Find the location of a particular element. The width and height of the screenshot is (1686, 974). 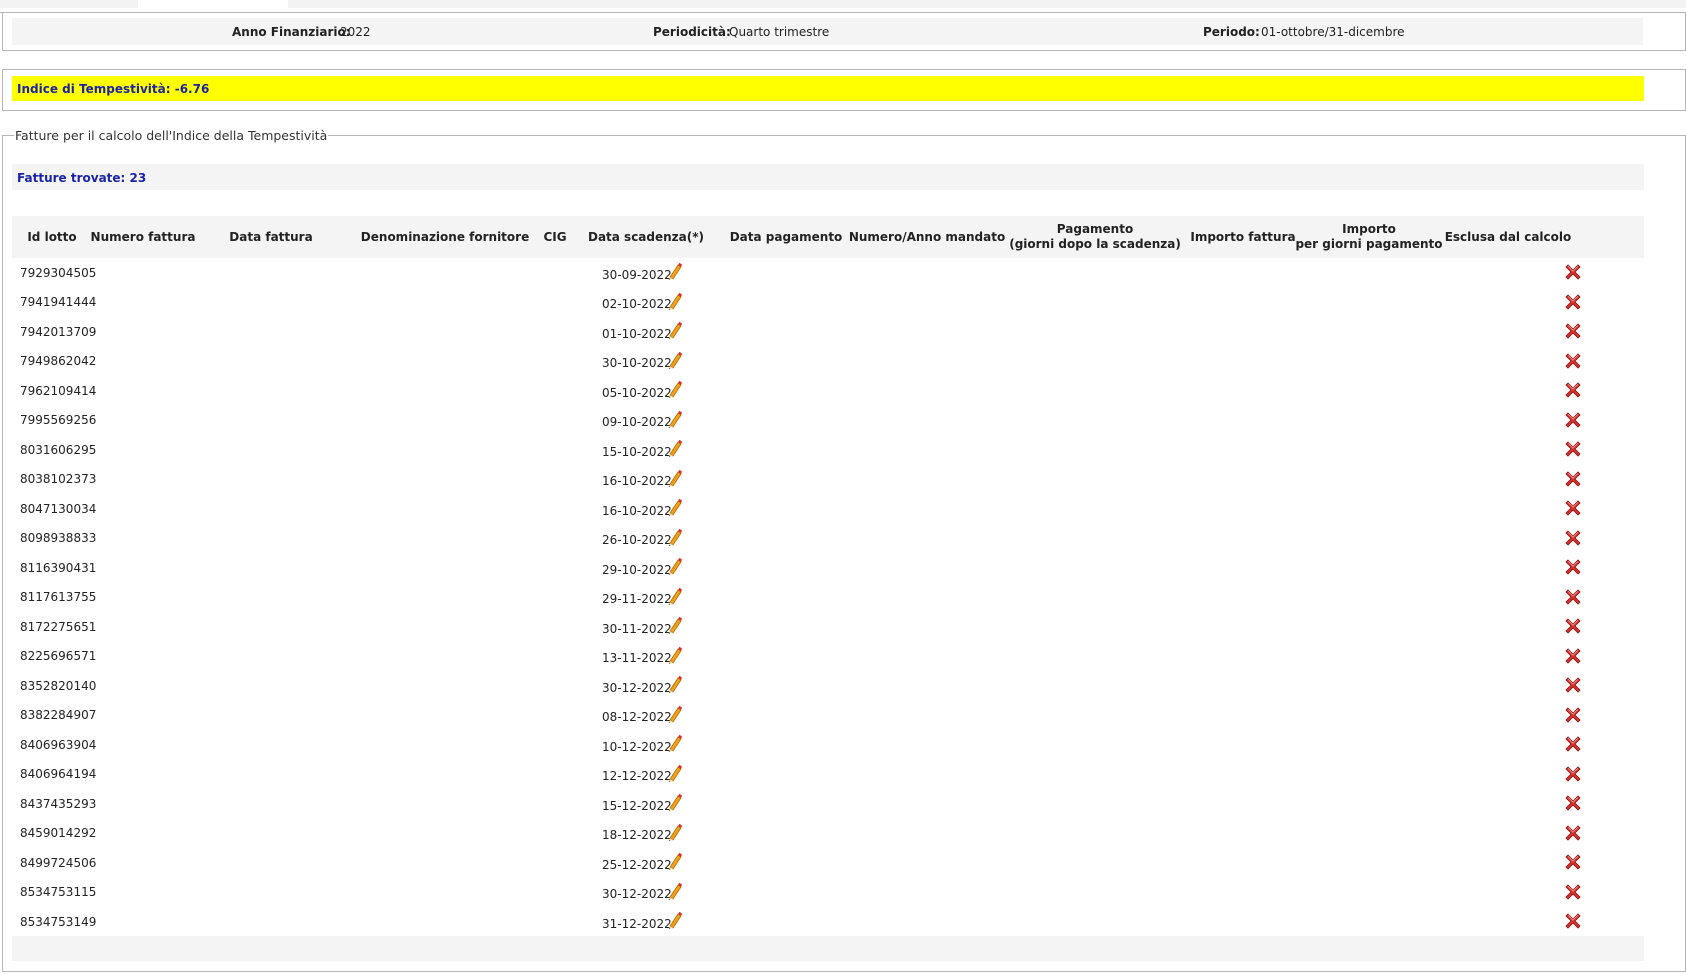

data-scadenza-cell: 01-10-2022 is located at coordinates (637, 333).